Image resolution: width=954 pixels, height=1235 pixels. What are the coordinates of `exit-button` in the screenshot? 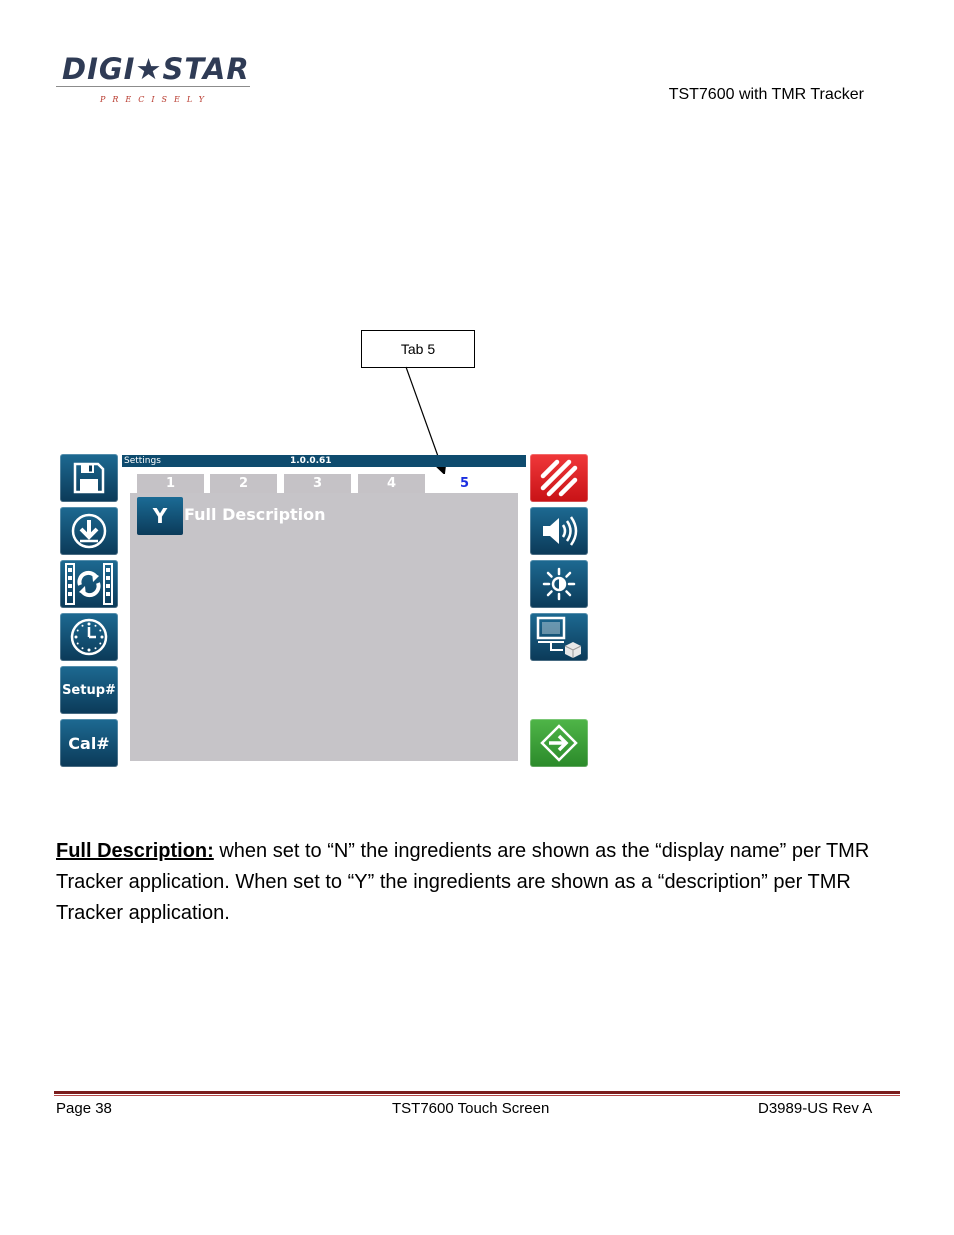 It's located at (559, 743).